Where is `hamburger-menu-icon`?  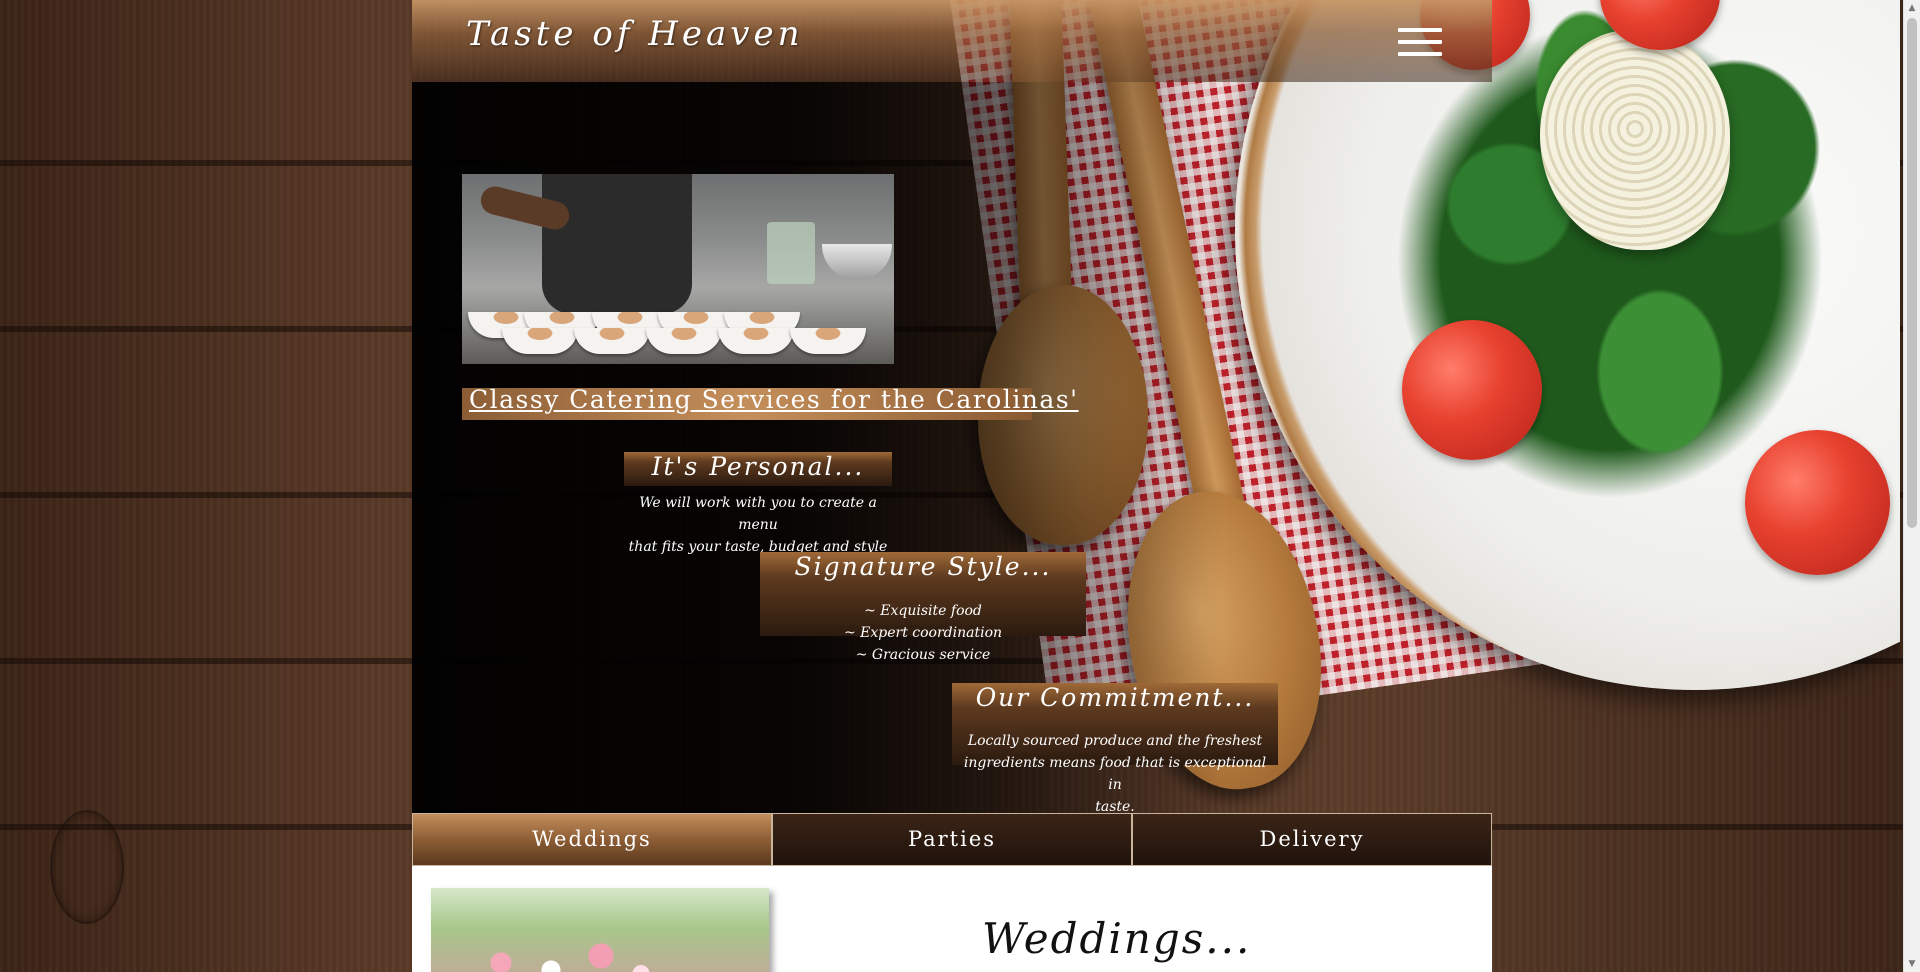 hamburger-menu-icon is located at coordinates (1420, 42).